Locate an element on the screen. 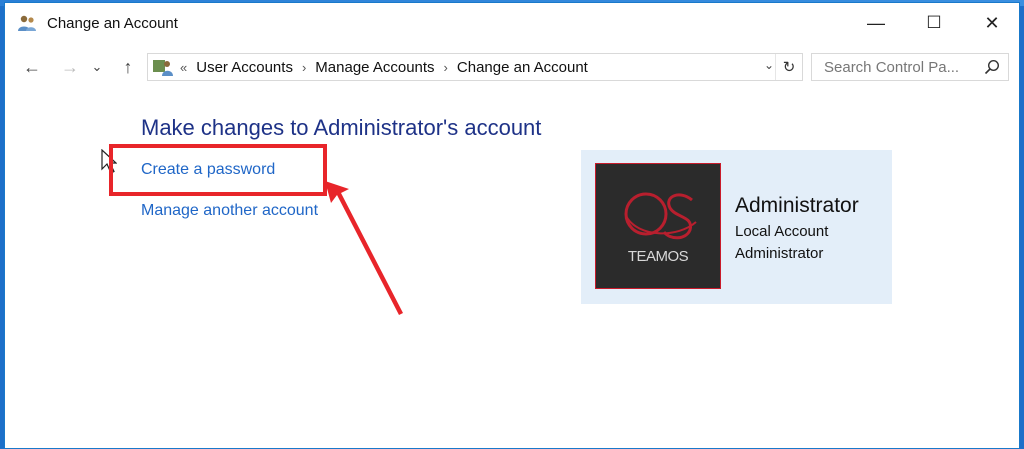 Image resolution: width=1024 pixels, height=449 pixels. search-input is located at coordinates (903, 67).